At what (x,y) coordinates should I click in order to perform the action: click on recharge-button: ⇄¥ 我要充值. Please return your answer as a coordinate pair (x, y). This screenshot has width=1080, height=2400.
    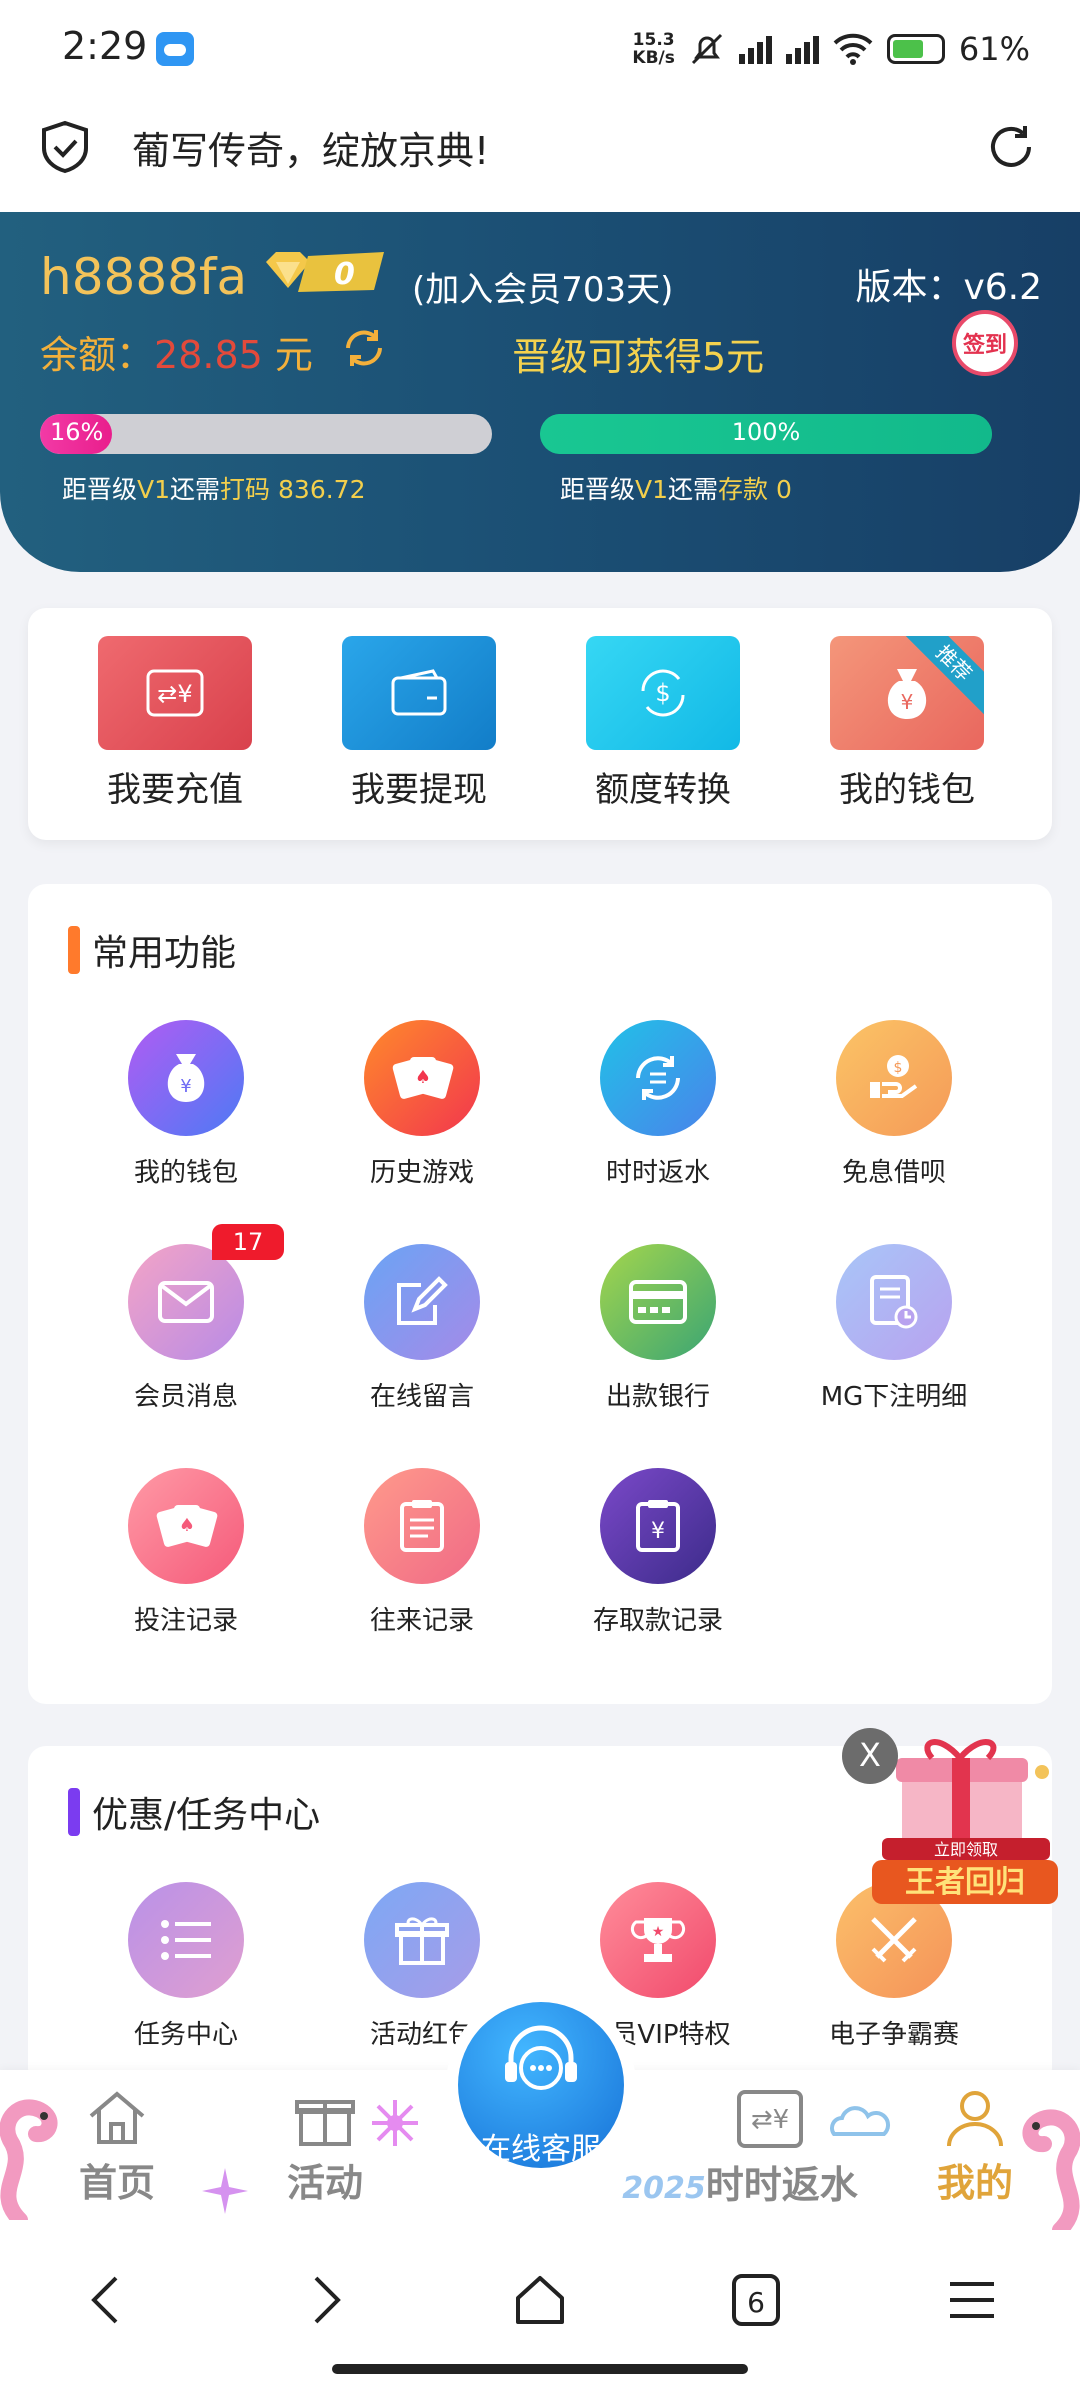
    Looking at the image, I should click on (175, 723).